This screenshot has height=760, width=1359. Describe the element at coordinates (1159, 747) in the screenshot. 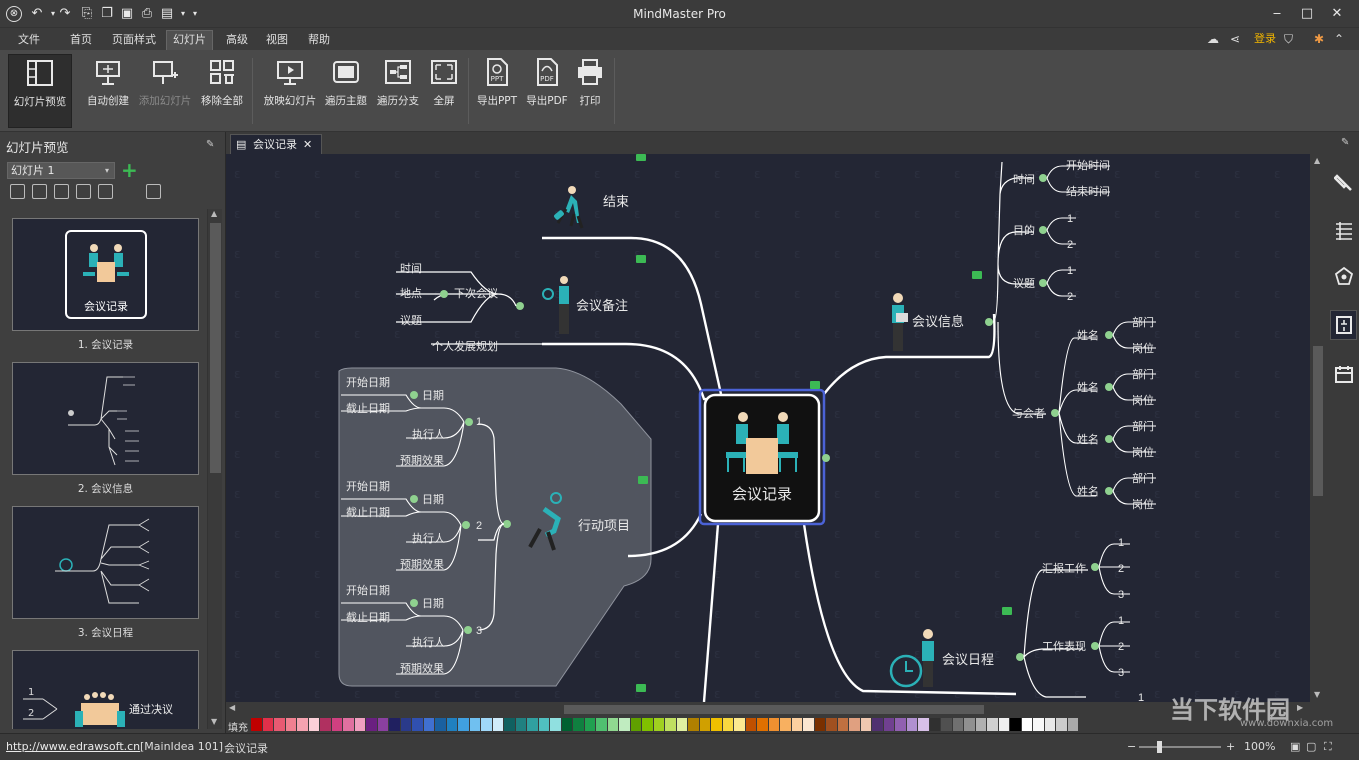

I see `zoom-slider-handle` at that location.